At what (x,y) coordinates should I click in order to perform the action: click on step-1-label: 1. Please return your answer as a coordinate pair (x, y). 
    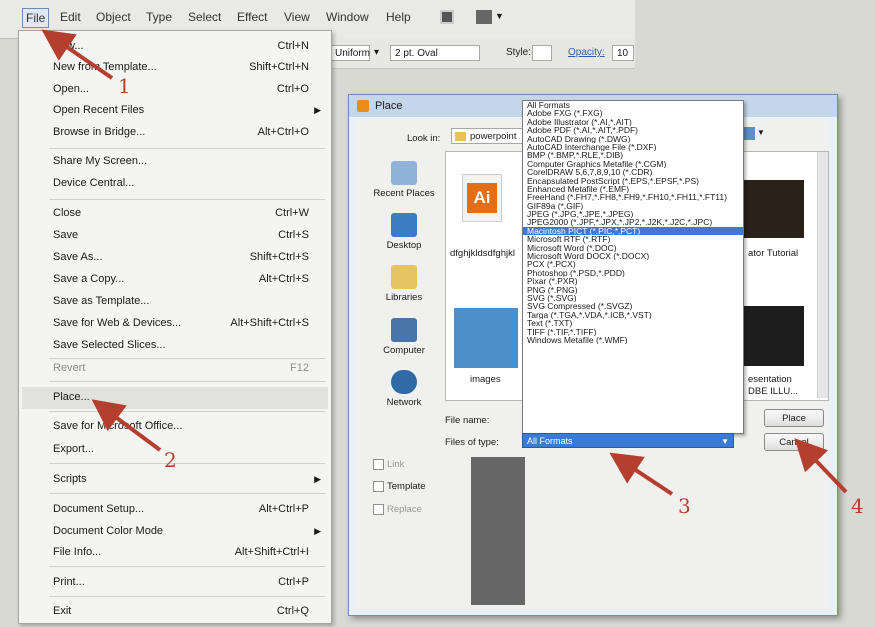
    Looking at the image, I should click on (124, 86).